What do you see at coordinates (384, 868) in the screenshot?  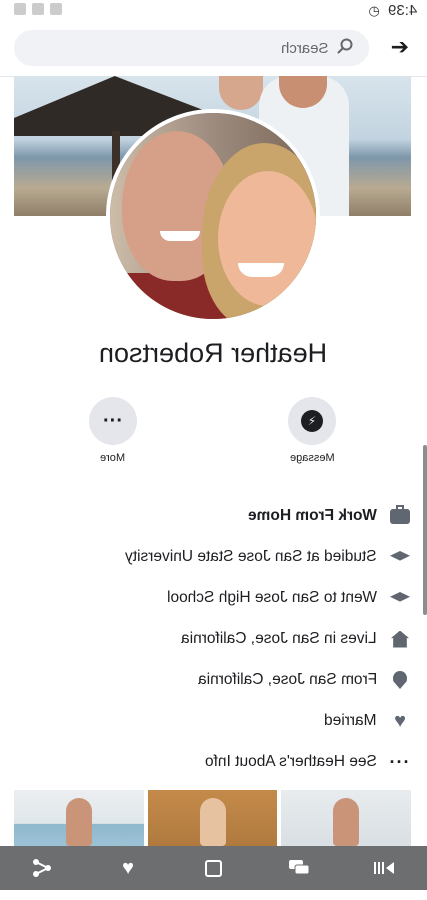 I see `back-nav-icon` at bounding box center [384, 868].